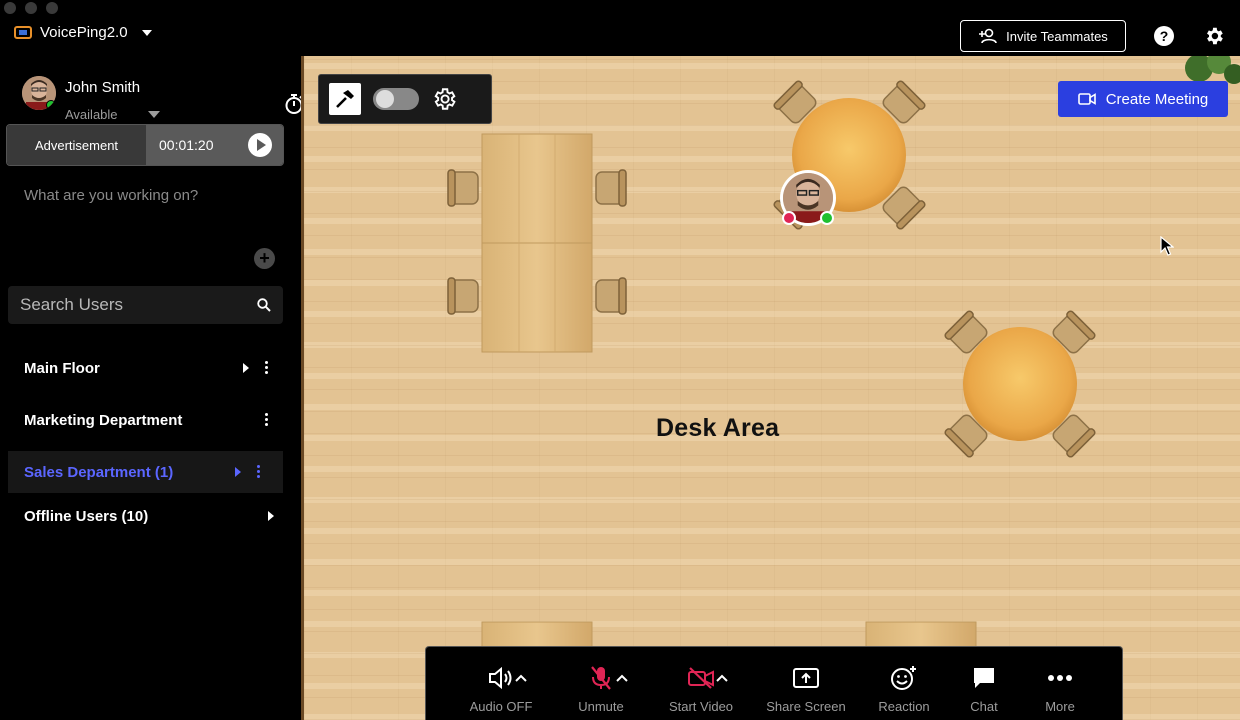 The height and width of the screenshot is (720, 1240). What do you see at coordinates (501, 706) in the screenshot?
I see `audio-label: Audio OFF` at bounding box center [501, 706].